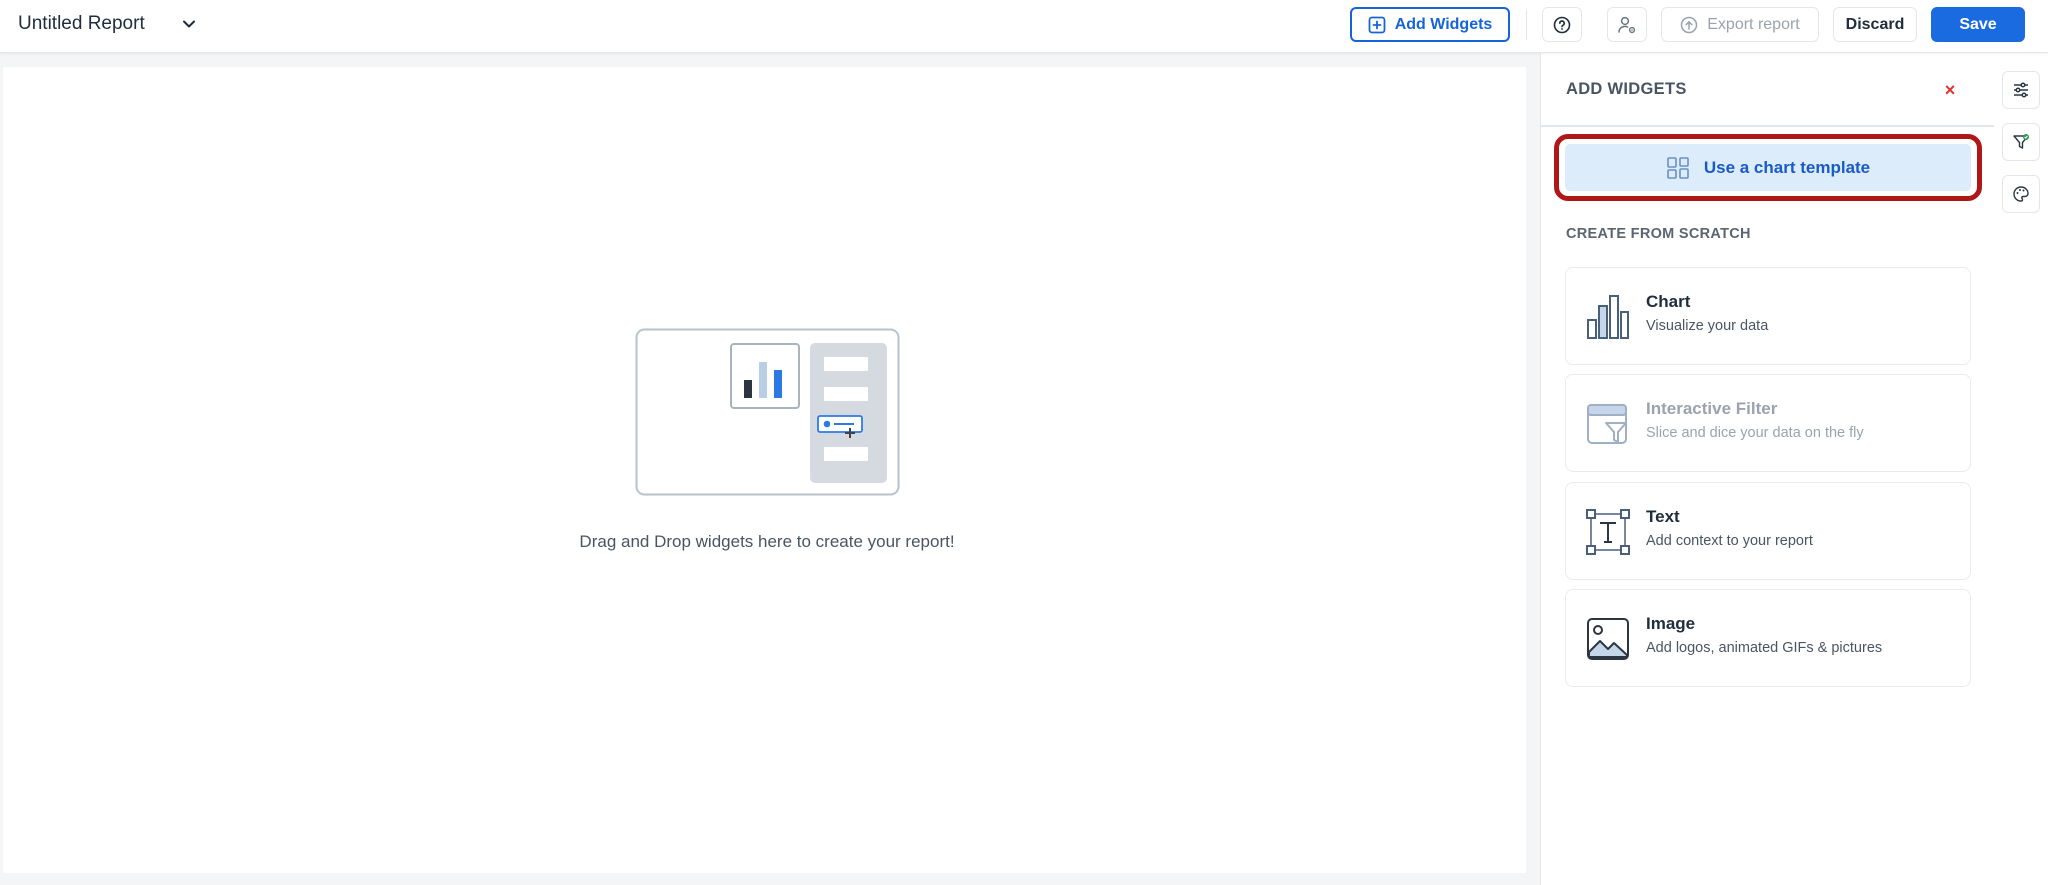  Describe the element at coordinates (1764, 648) in the screenshot. I see `widget-description: Add logos, animated GIFs & pictures` at that location.